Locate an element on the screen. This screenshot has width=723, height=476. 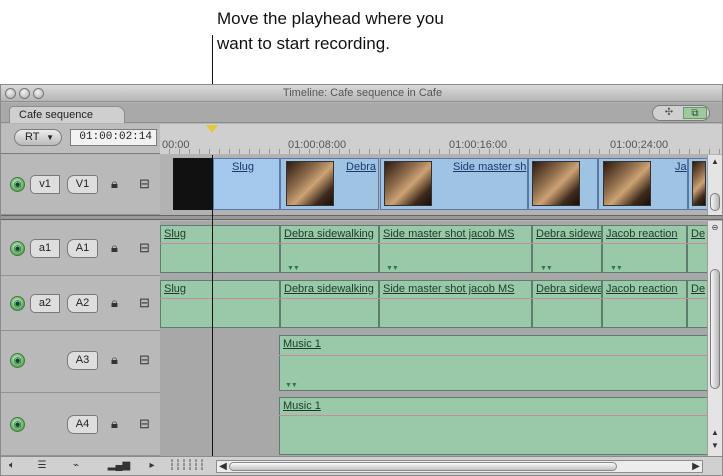
track-height-icon: ☰ is located at coordinates (42, 466).